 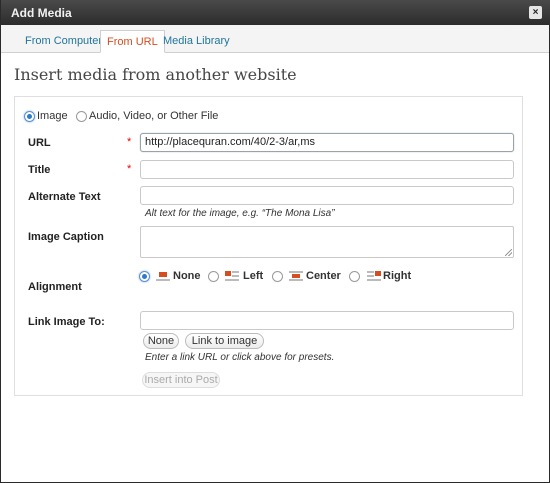 I want to click on align-right-icon, so click(x=374, y=276).